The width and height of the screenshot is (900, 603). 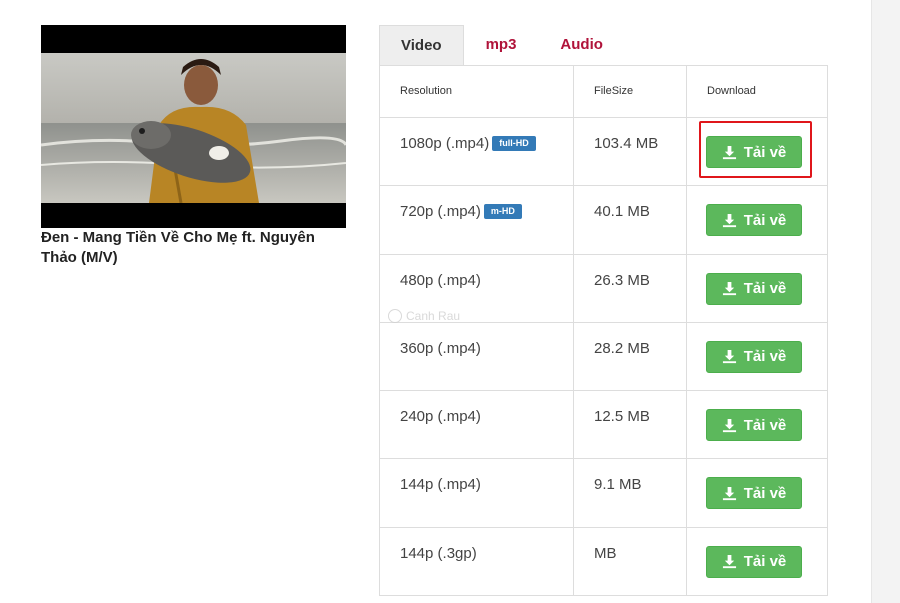 I want to click on resolution-text: 144p (.3gp), so click(x=438, y=553).